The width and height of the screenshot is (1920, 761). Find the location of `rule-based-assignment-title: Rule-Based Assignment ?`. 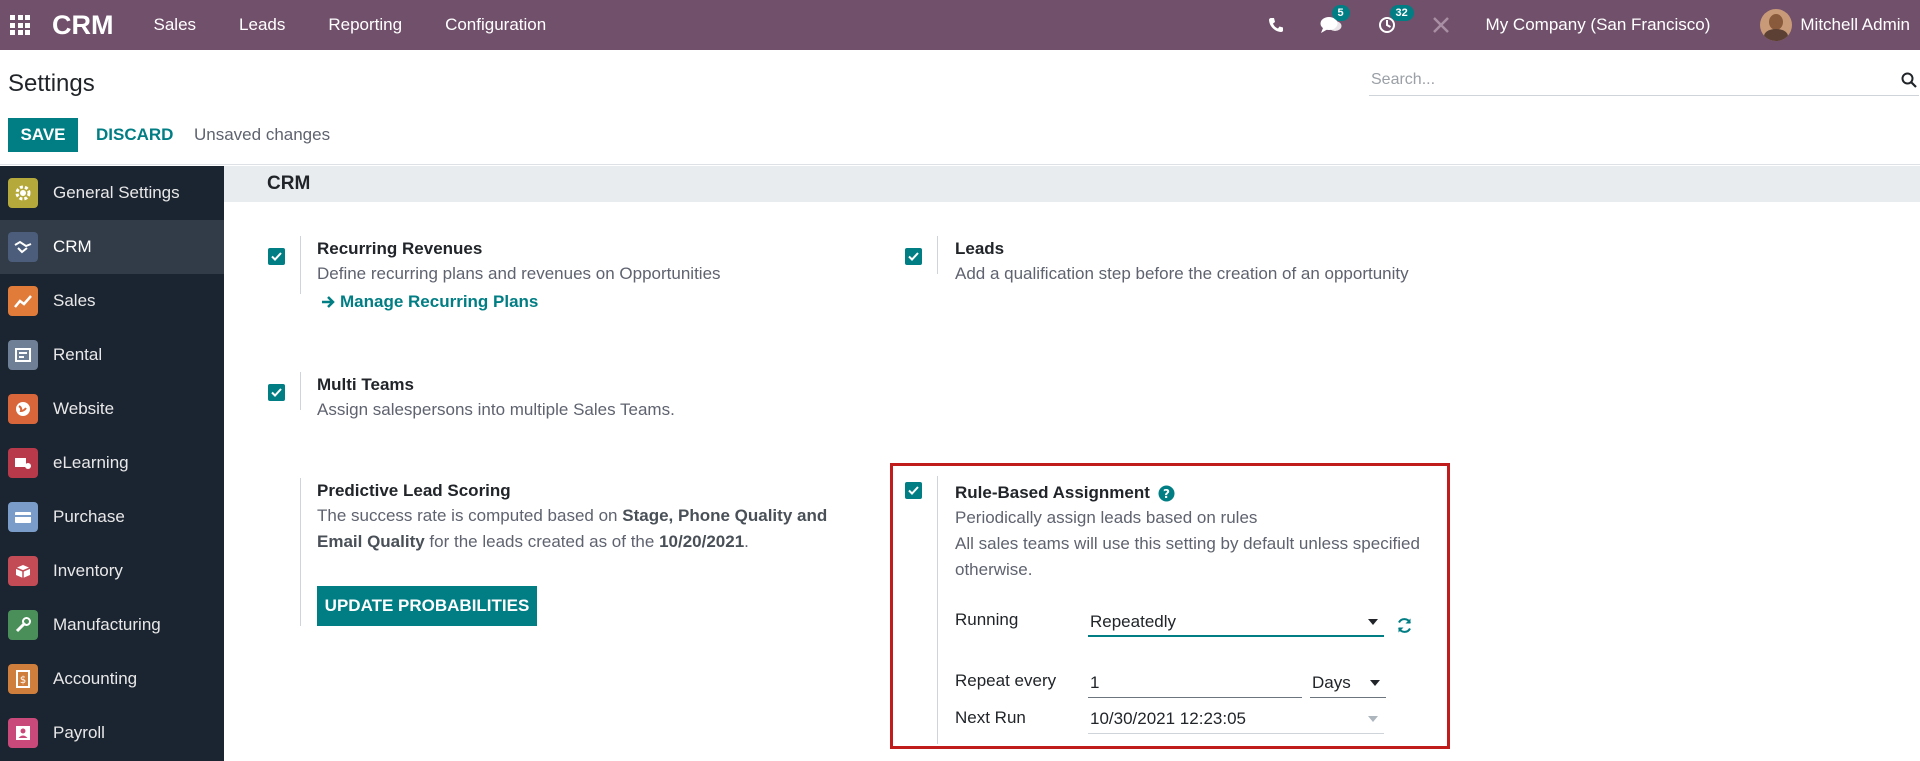

rule-based-assignment-title: Rule-Based Assignment ? is located at coordinates (1065, 493).